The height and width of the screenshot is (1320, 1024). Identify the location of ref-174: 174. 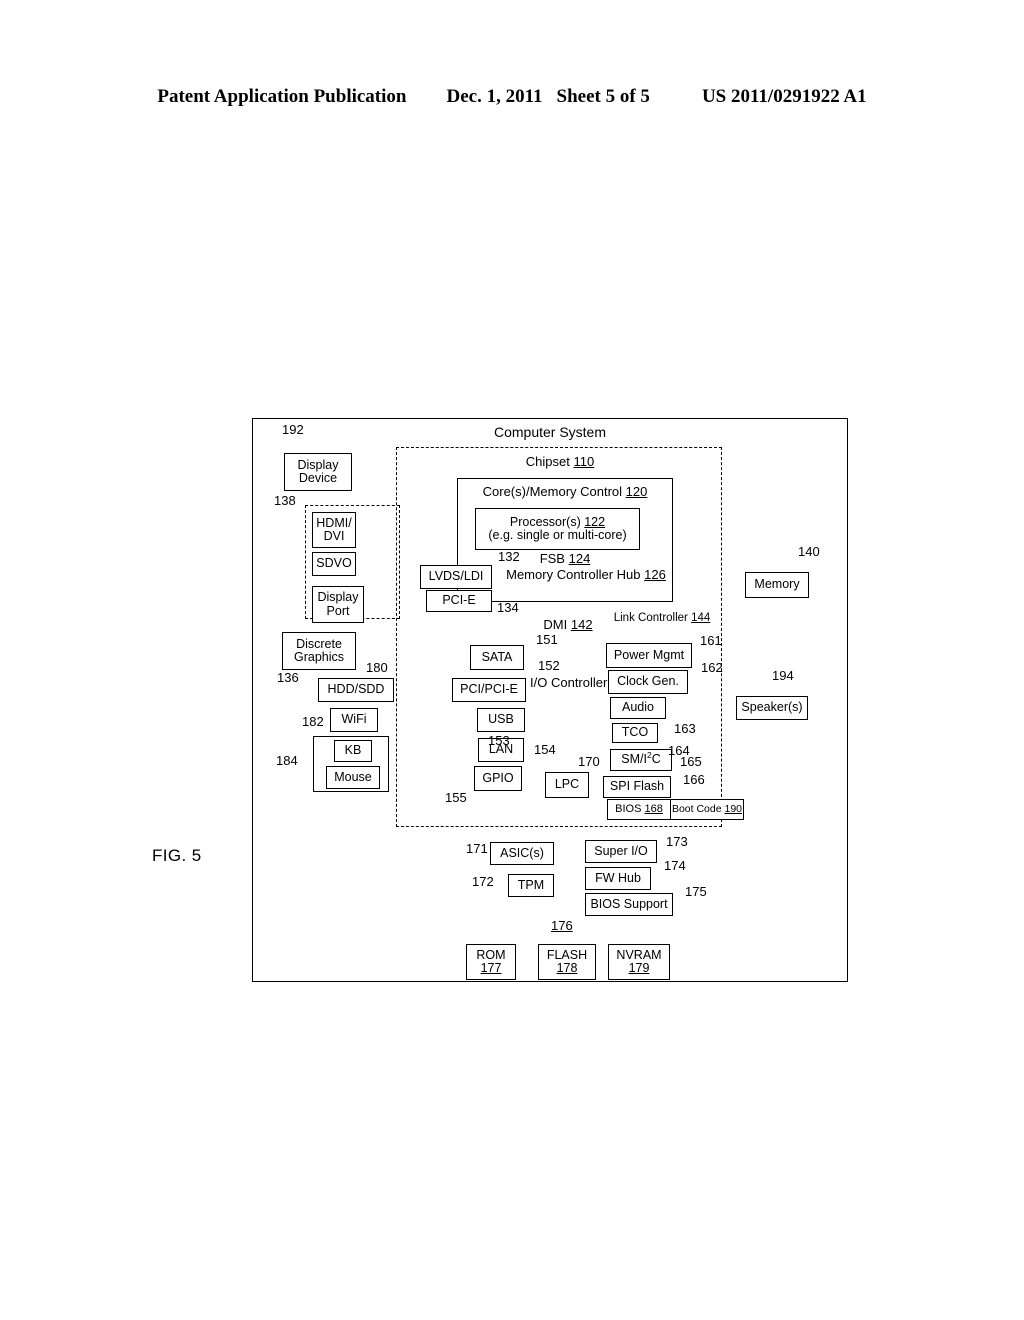
(675, 865).